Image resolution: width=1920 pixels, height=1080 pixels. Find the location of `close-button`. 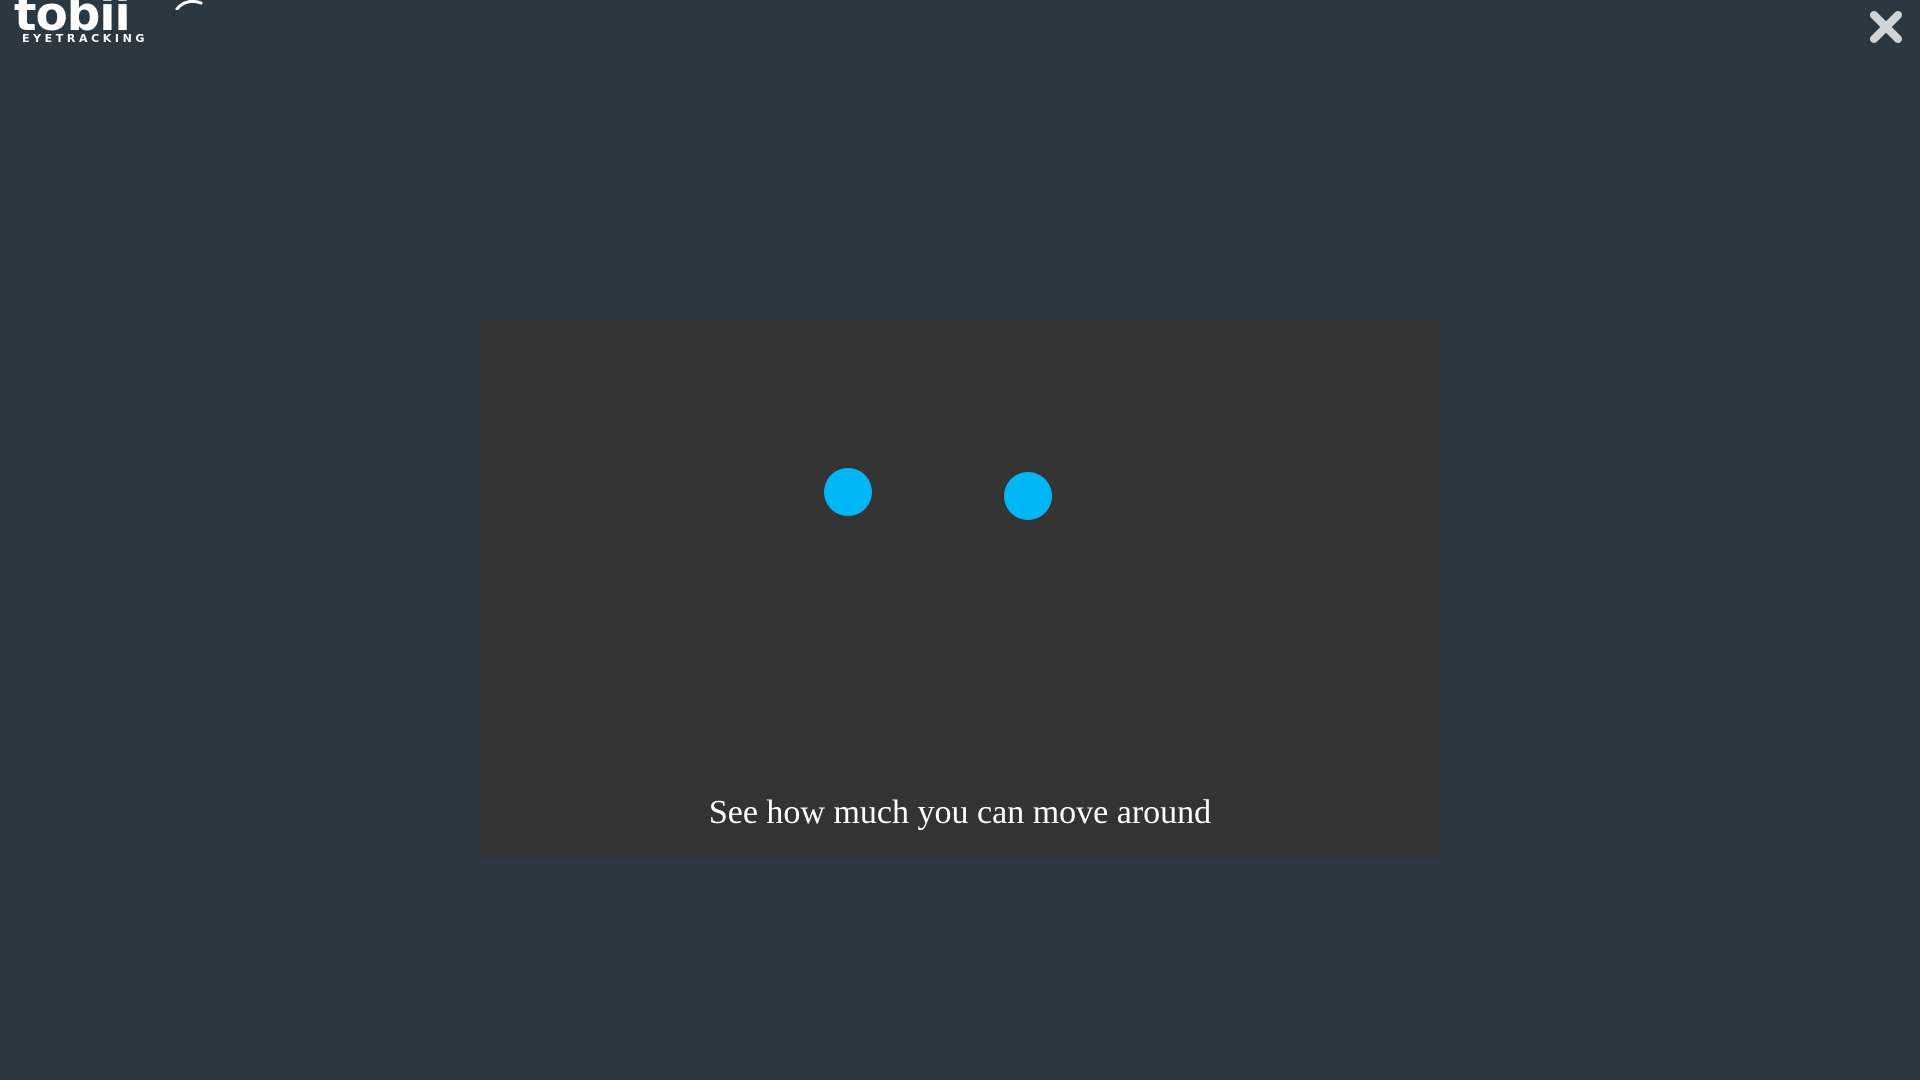

close-button is located at coordinates (1886, 27).